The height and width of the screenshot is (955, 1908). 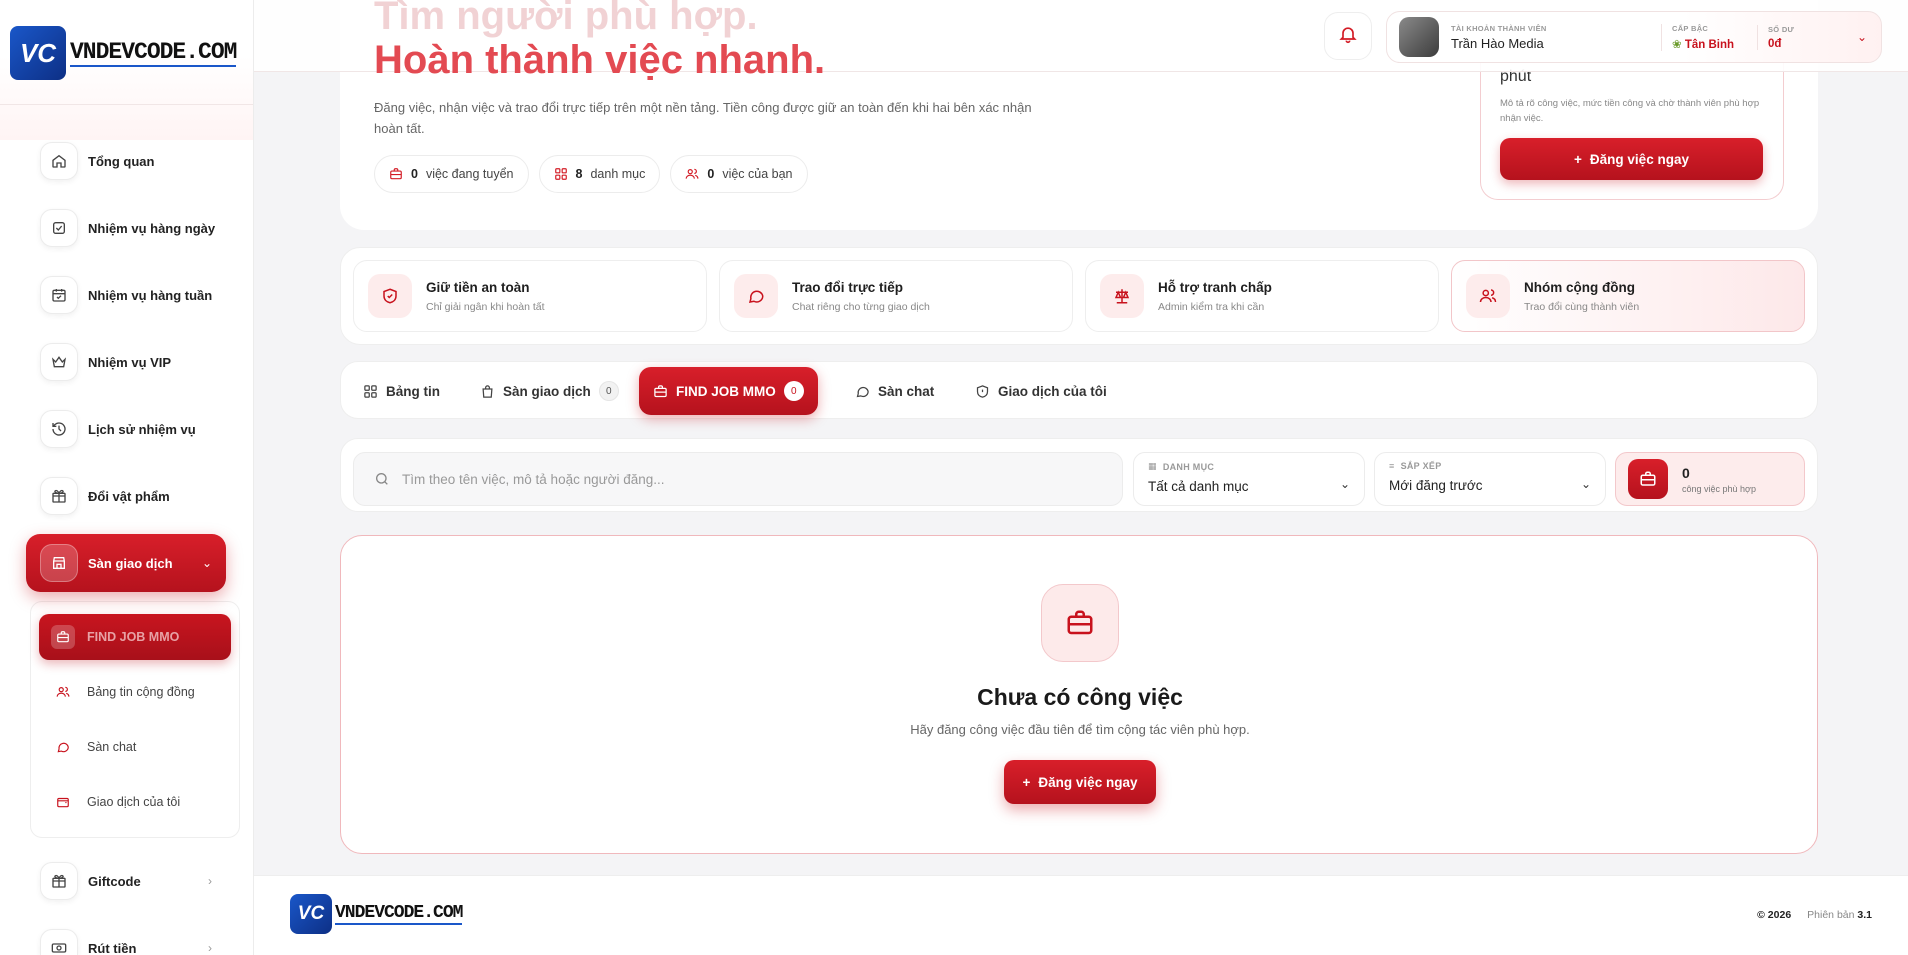 I want to click on sort-select-label: ≡ SẮP XẾP, so click(x=1490, y=466).